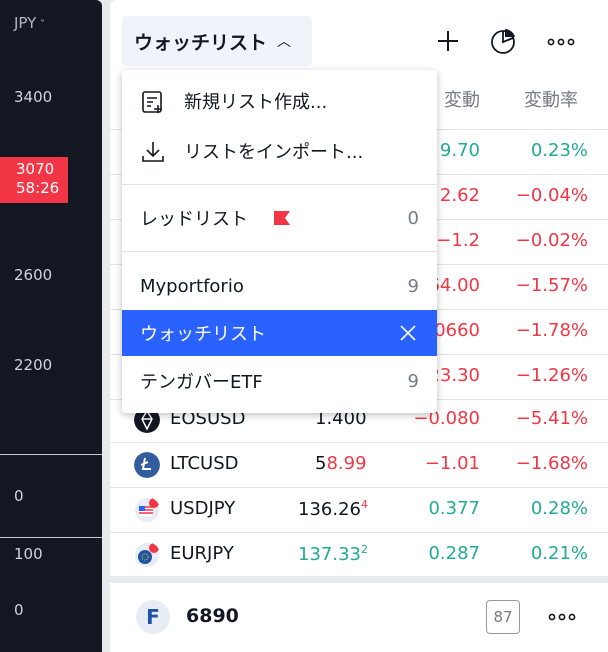 The width and height of the screenshot is (608, 652). Describe the element at coordinates (458, 240) in the screenshot. I see `change-cell: −1.2` at that location.